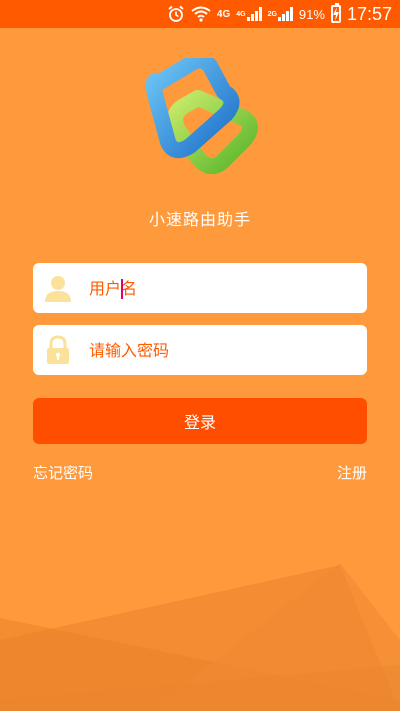  What do you see at coordinates (122, 289) in the screenshot?
I see `text-cursor` at bounding box center [122, 289].